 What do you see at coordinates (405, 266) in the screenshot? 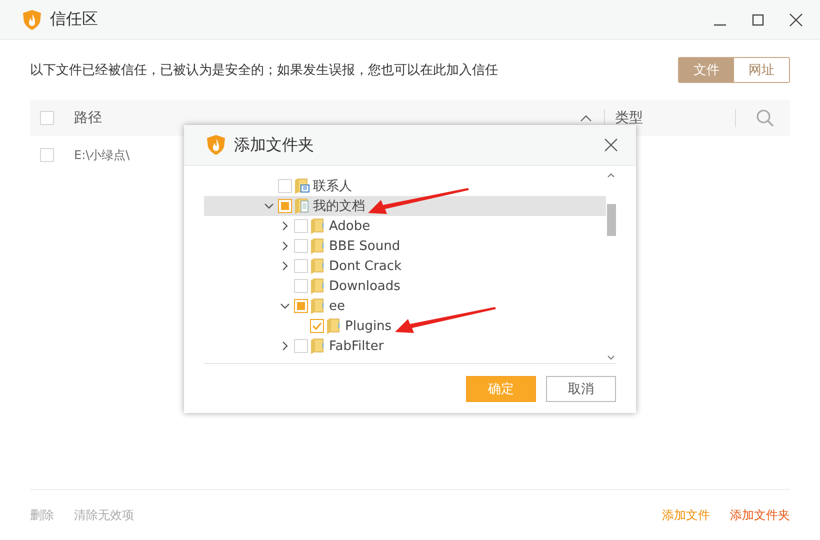
I see `tree-item: Dont Crack` at bounding box center [405, 266].